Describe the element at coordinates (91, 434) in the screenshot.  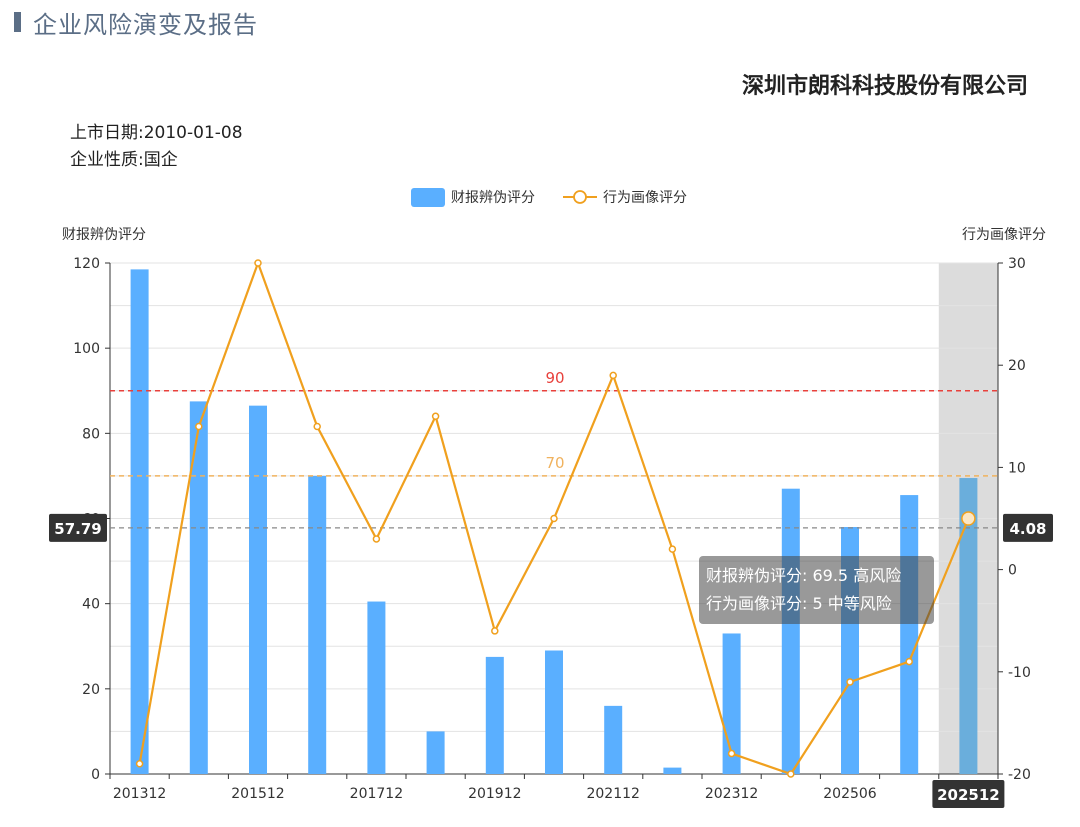
I see `left-axis-tick-label: 80` at that location.